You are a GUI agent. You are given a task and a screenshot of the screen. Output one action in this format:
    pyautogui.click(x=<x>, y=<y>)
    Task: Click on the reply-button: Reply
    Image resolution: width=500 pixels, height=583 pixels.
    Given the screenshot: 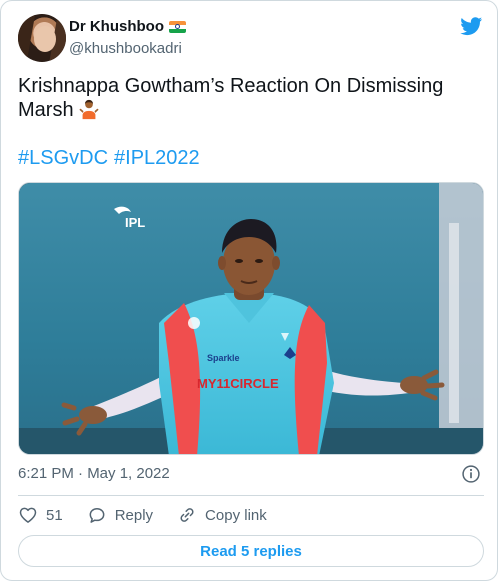 What is the action you would take?
    pyautogui.click(x=120, y=515)
    